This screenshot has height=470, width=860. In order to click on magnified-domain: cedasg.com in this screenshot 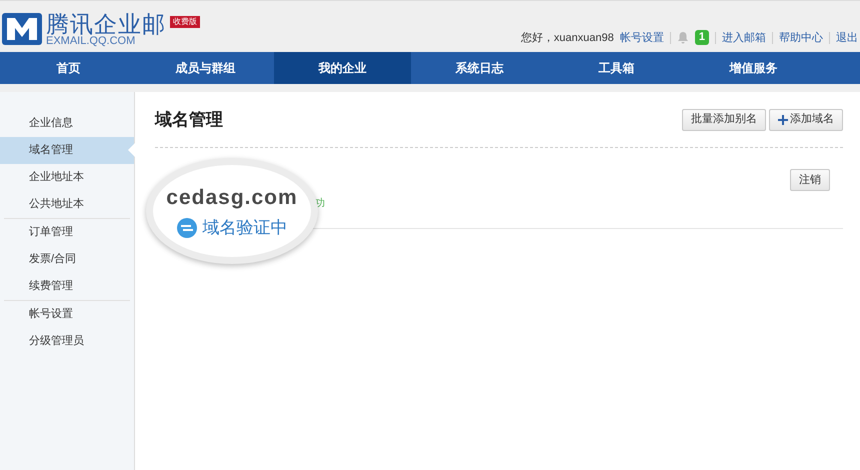, I will do `click(232, 197)`.